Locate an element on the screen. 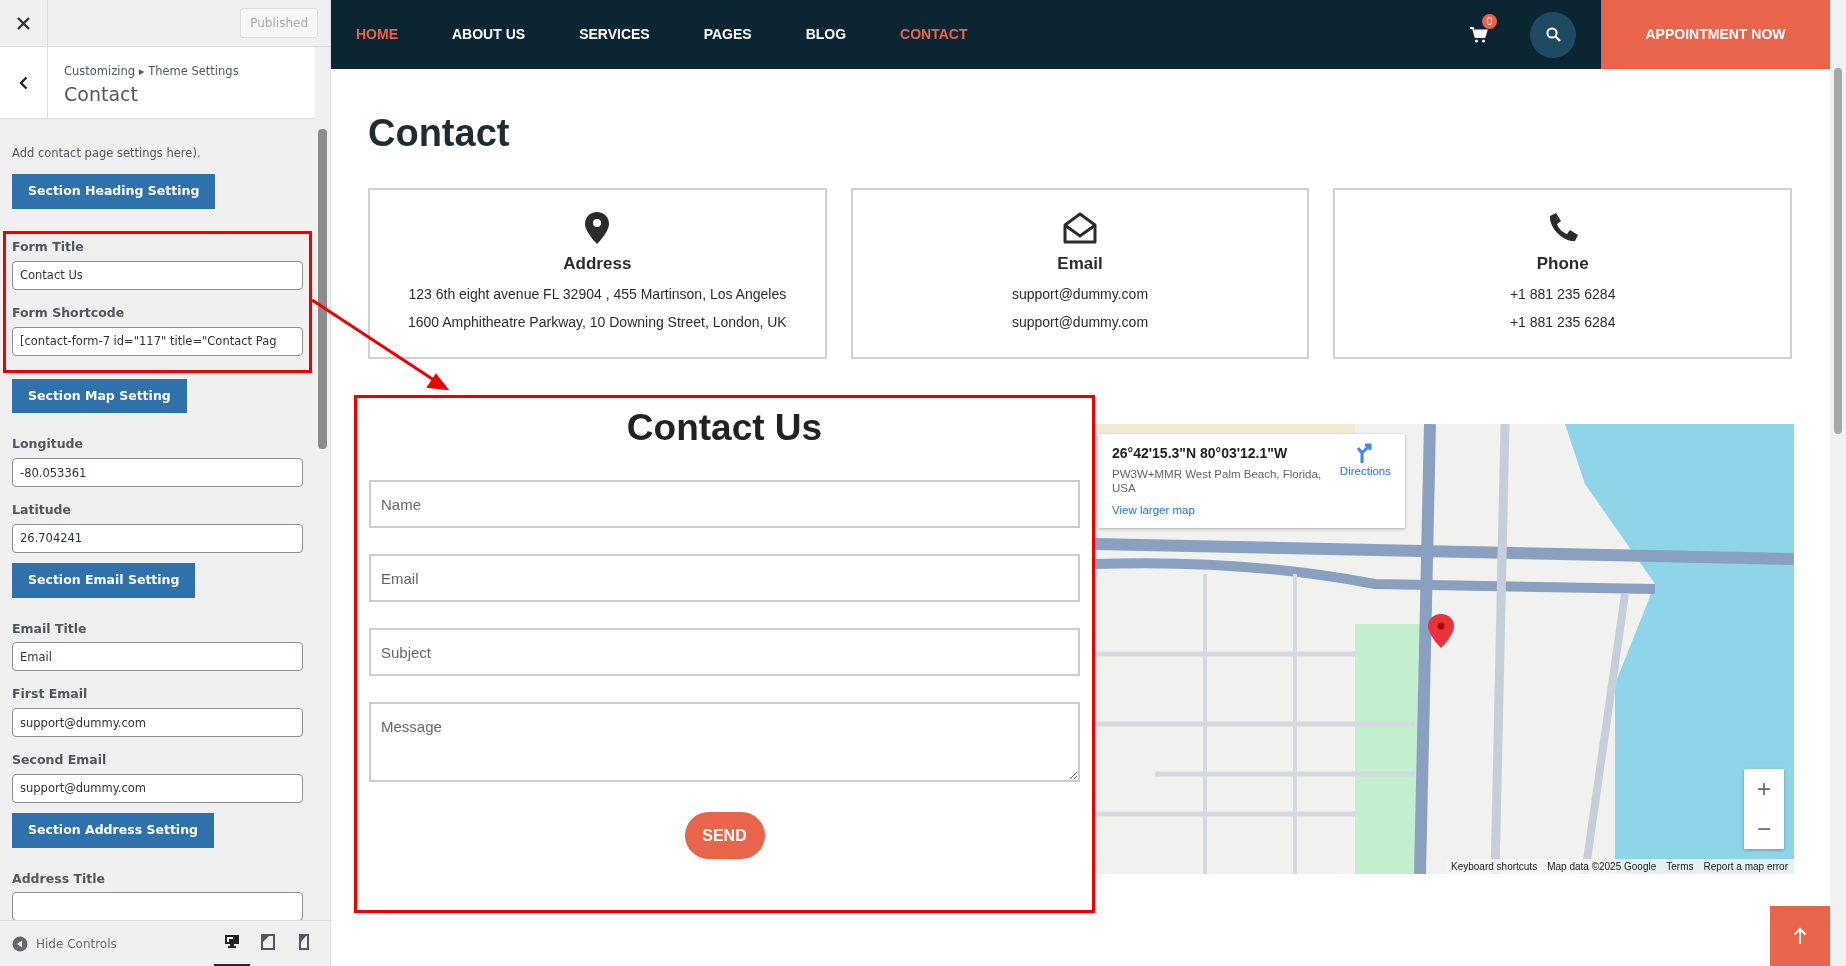 Image resolution: width=1846 pixels, height=966 pixels. address-text: PW3W+MMR West Palm Beach, Florida, USA is located at coordinates (1217, 481).